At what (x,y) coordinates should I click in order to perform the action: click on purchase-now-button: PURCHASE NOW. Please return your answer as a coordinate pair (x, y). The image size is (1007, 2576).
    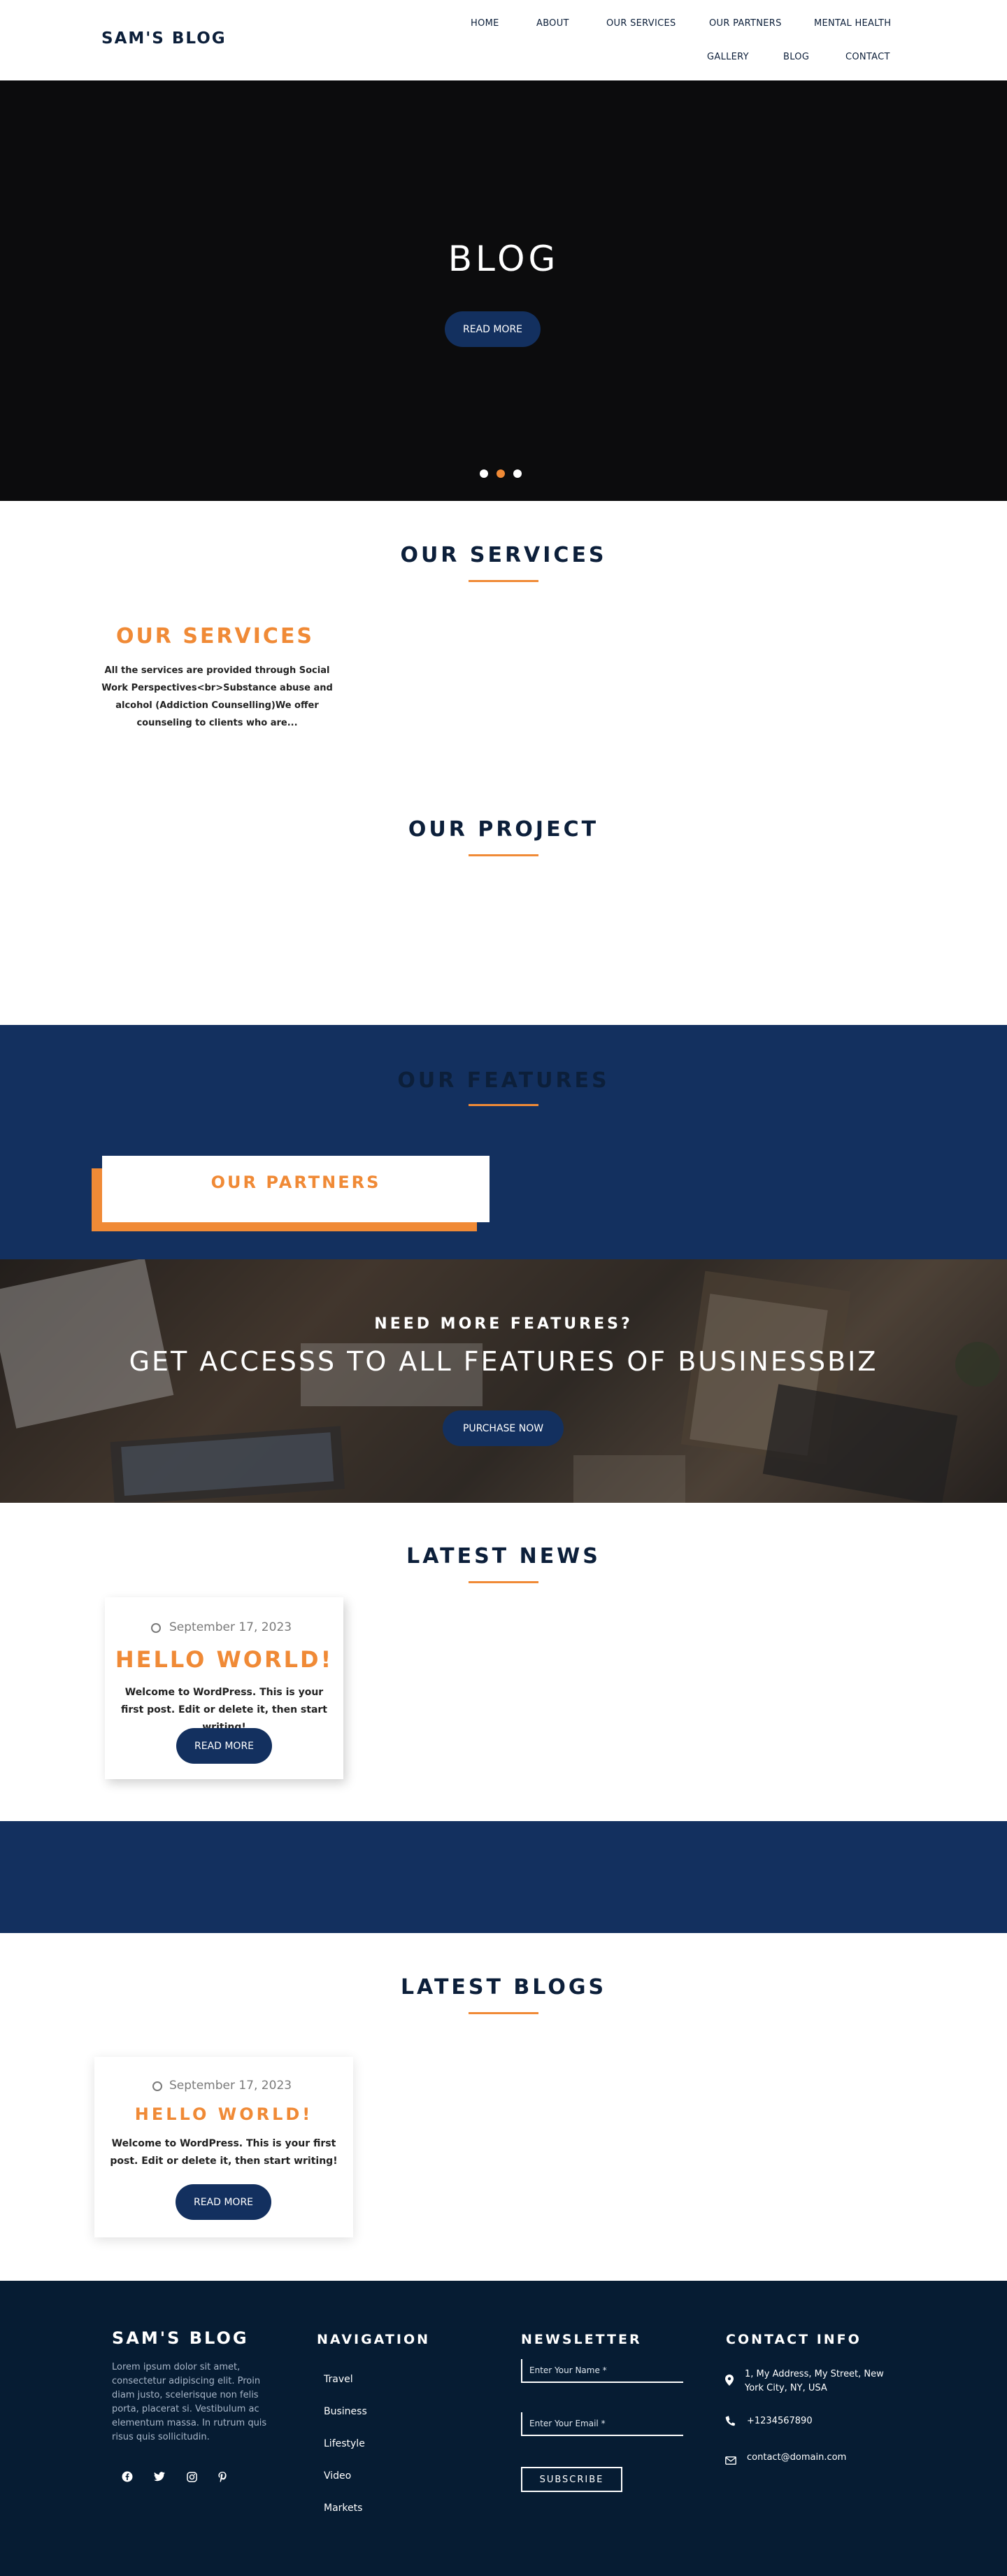
    Looking at the image, I should click on (503, 1428).